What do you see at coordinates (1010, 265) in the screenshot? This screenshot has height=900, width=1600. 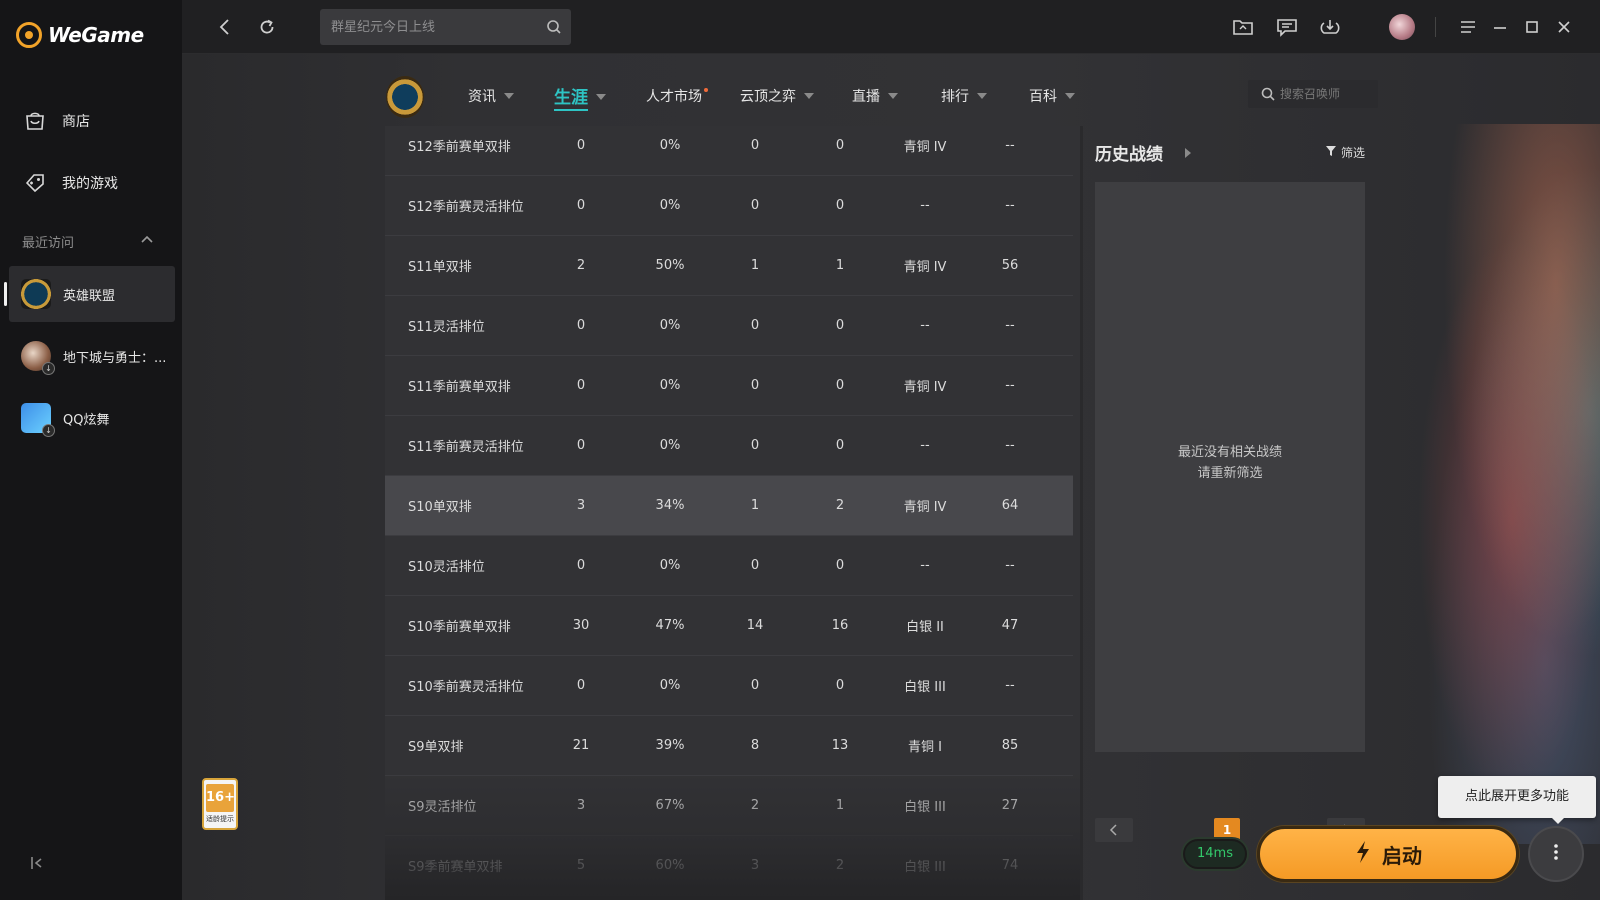 I see `league-points-cell: 56` at bounding box center [1010, 265].